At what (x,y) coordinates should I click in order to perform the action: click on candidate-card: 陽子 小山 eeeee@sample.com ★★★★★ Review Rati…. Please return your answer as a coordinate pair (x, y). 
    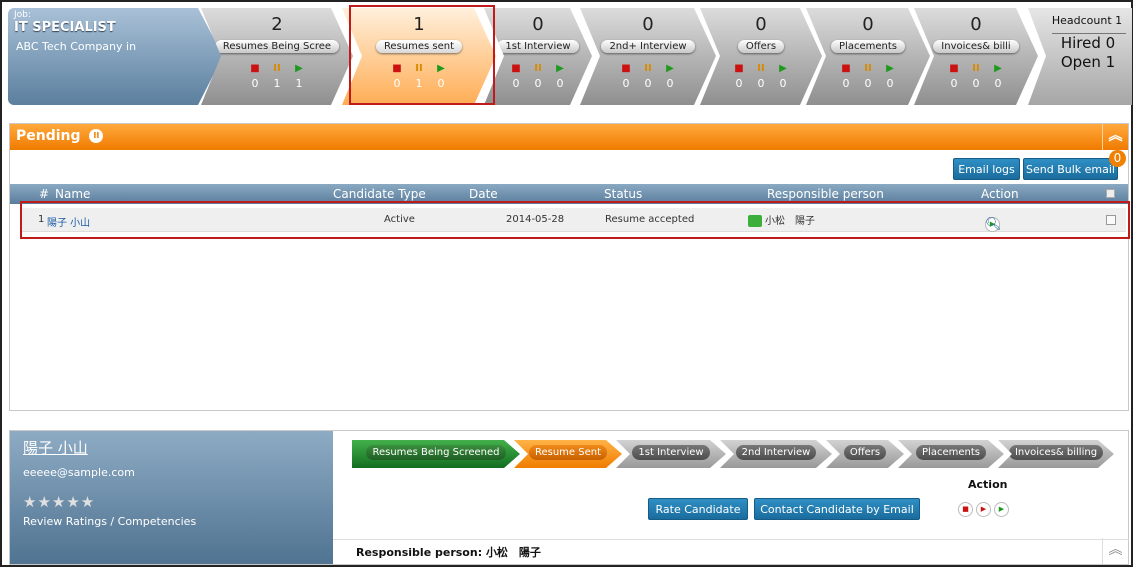
    Looking at the image, I should click on (171, 497).